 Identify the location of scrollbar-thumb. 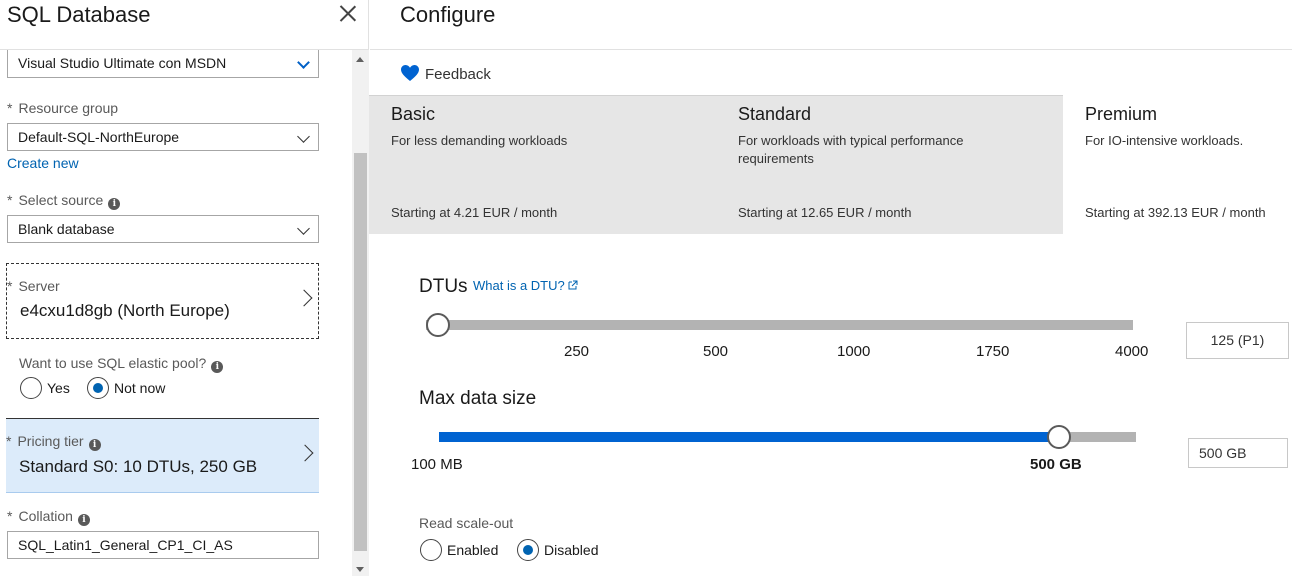
(360, 352).